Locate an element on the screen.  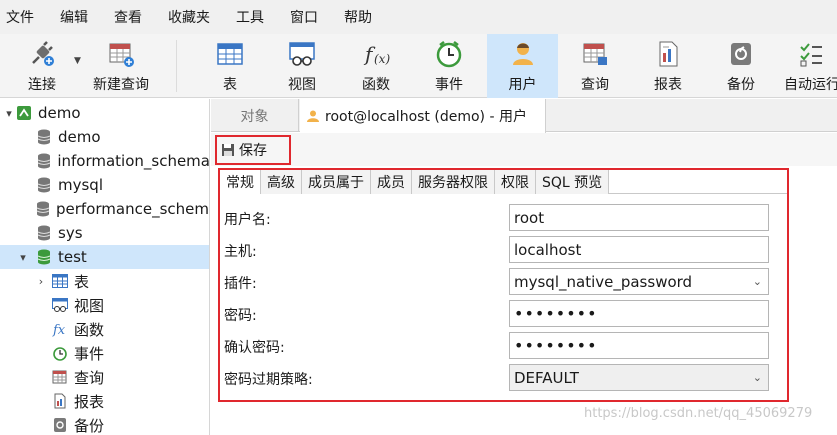
host-input: localhost is located at coordinates (639, 249).